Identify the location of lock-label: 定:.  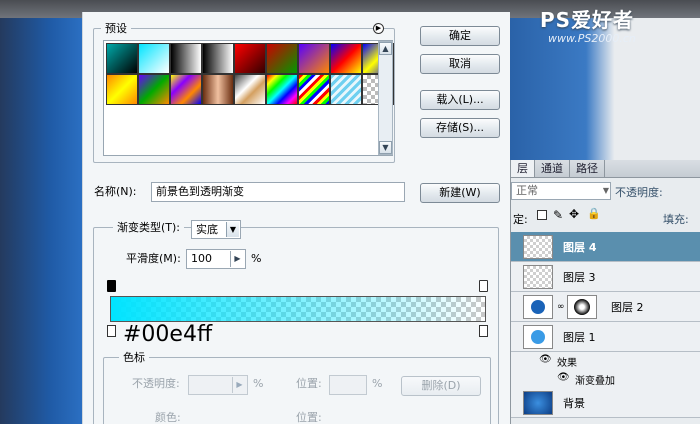
(520, 219).